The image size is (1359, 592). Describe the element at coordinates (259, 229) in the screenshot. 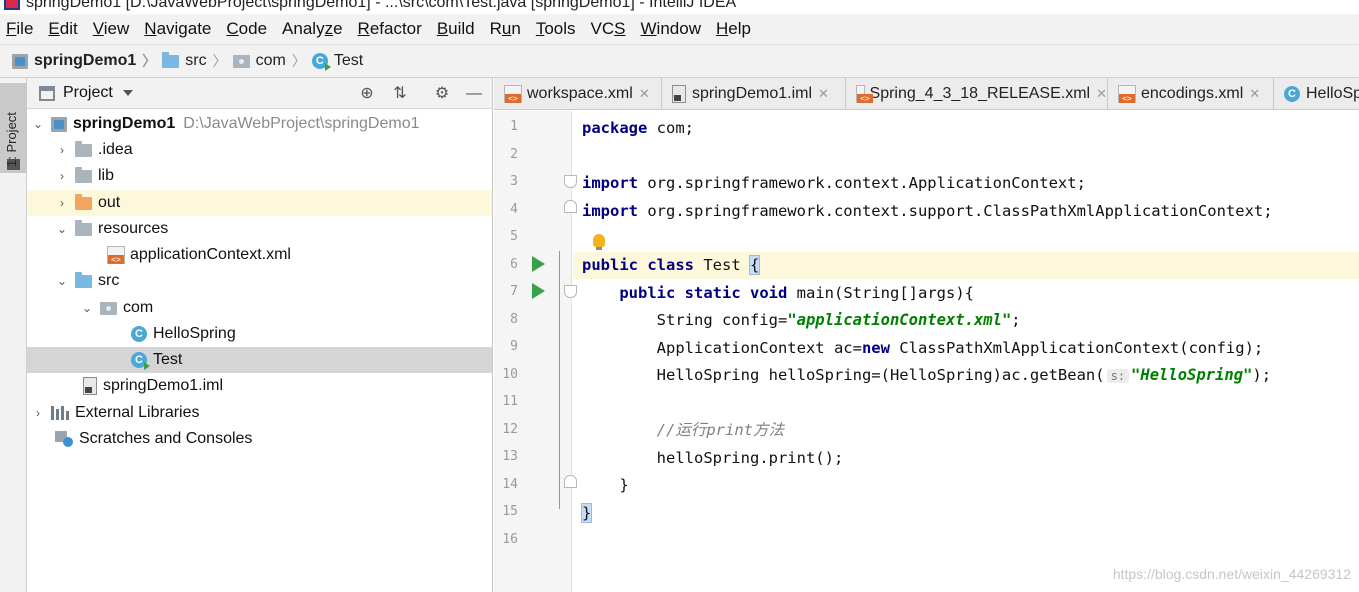

I see `tree-item-resources: ⌄ resources` at that location.